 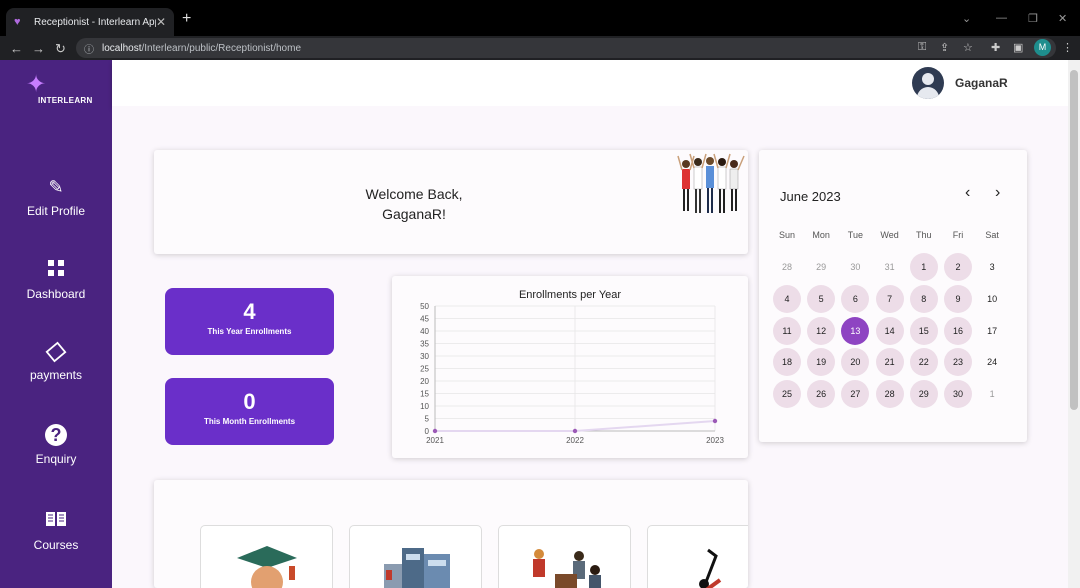 What do you see at coordinates (992, 331) in the screenshot?
I see `calendar-day: 17` at bounding box center [992, 331].